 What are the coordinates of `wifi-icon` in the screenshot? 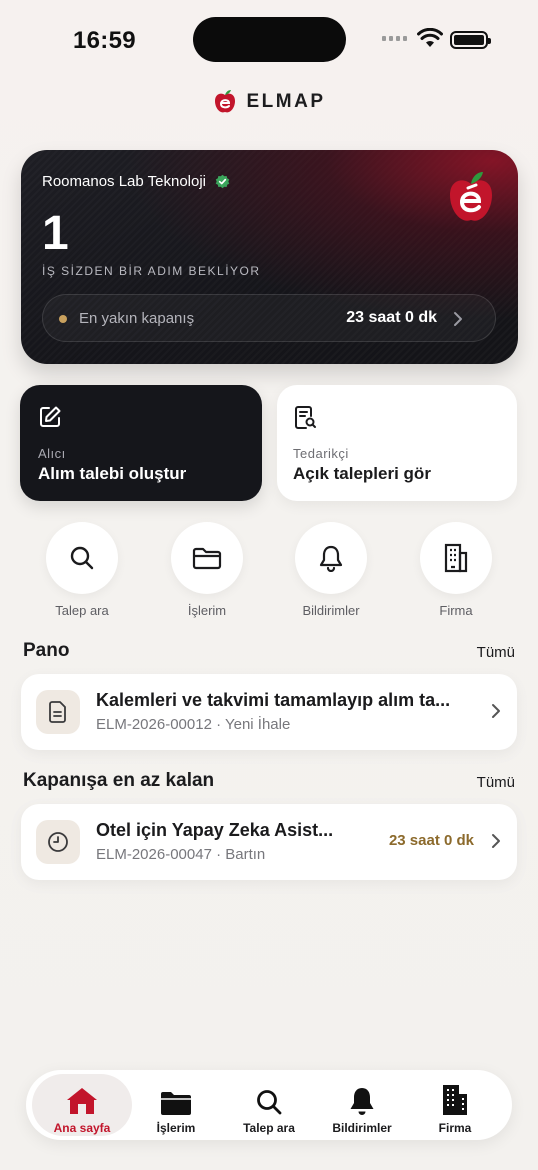 It's located at (430, 37).